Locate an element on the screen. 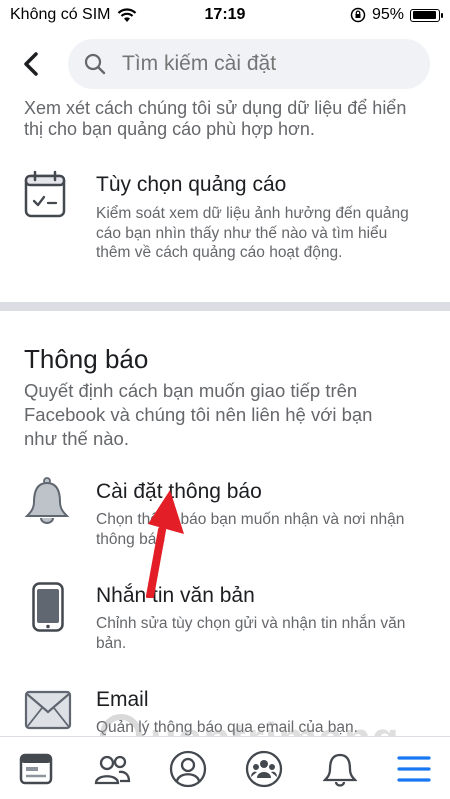 Image resolution: width=450 pixels, height=799 pixels. menu-icon is located at coordinates (414, 769).